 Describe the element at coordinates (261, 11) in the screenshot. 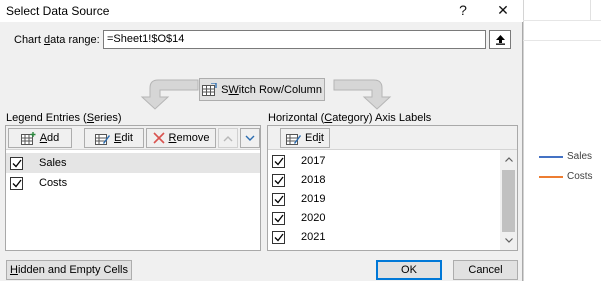

I see `title-bar: Select Data Source ? ✕` at that location.